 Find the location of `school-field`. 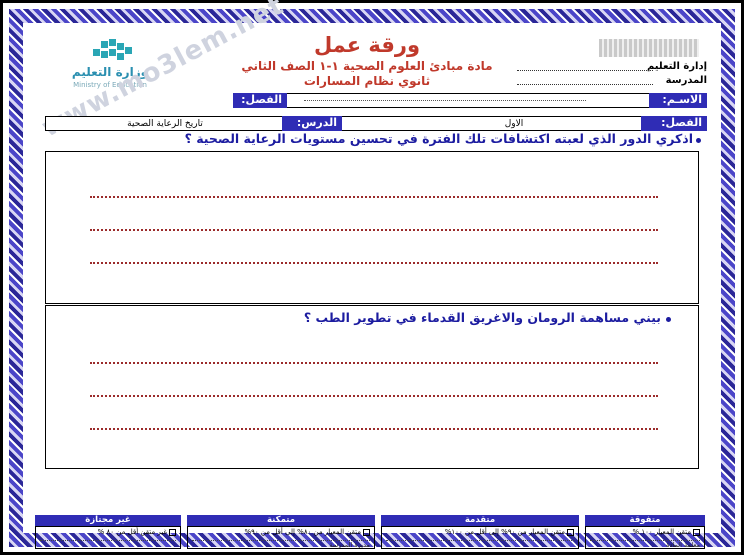

school-field is located at coordinates (585, 84).